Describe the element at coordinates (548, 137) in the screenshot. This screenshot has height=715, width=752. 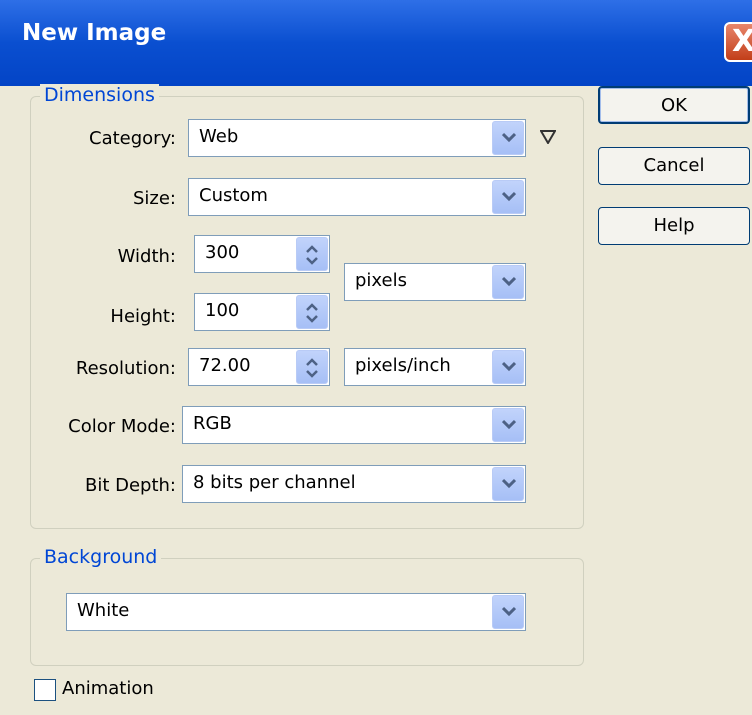
I see `triangle-down-icon` at that location.